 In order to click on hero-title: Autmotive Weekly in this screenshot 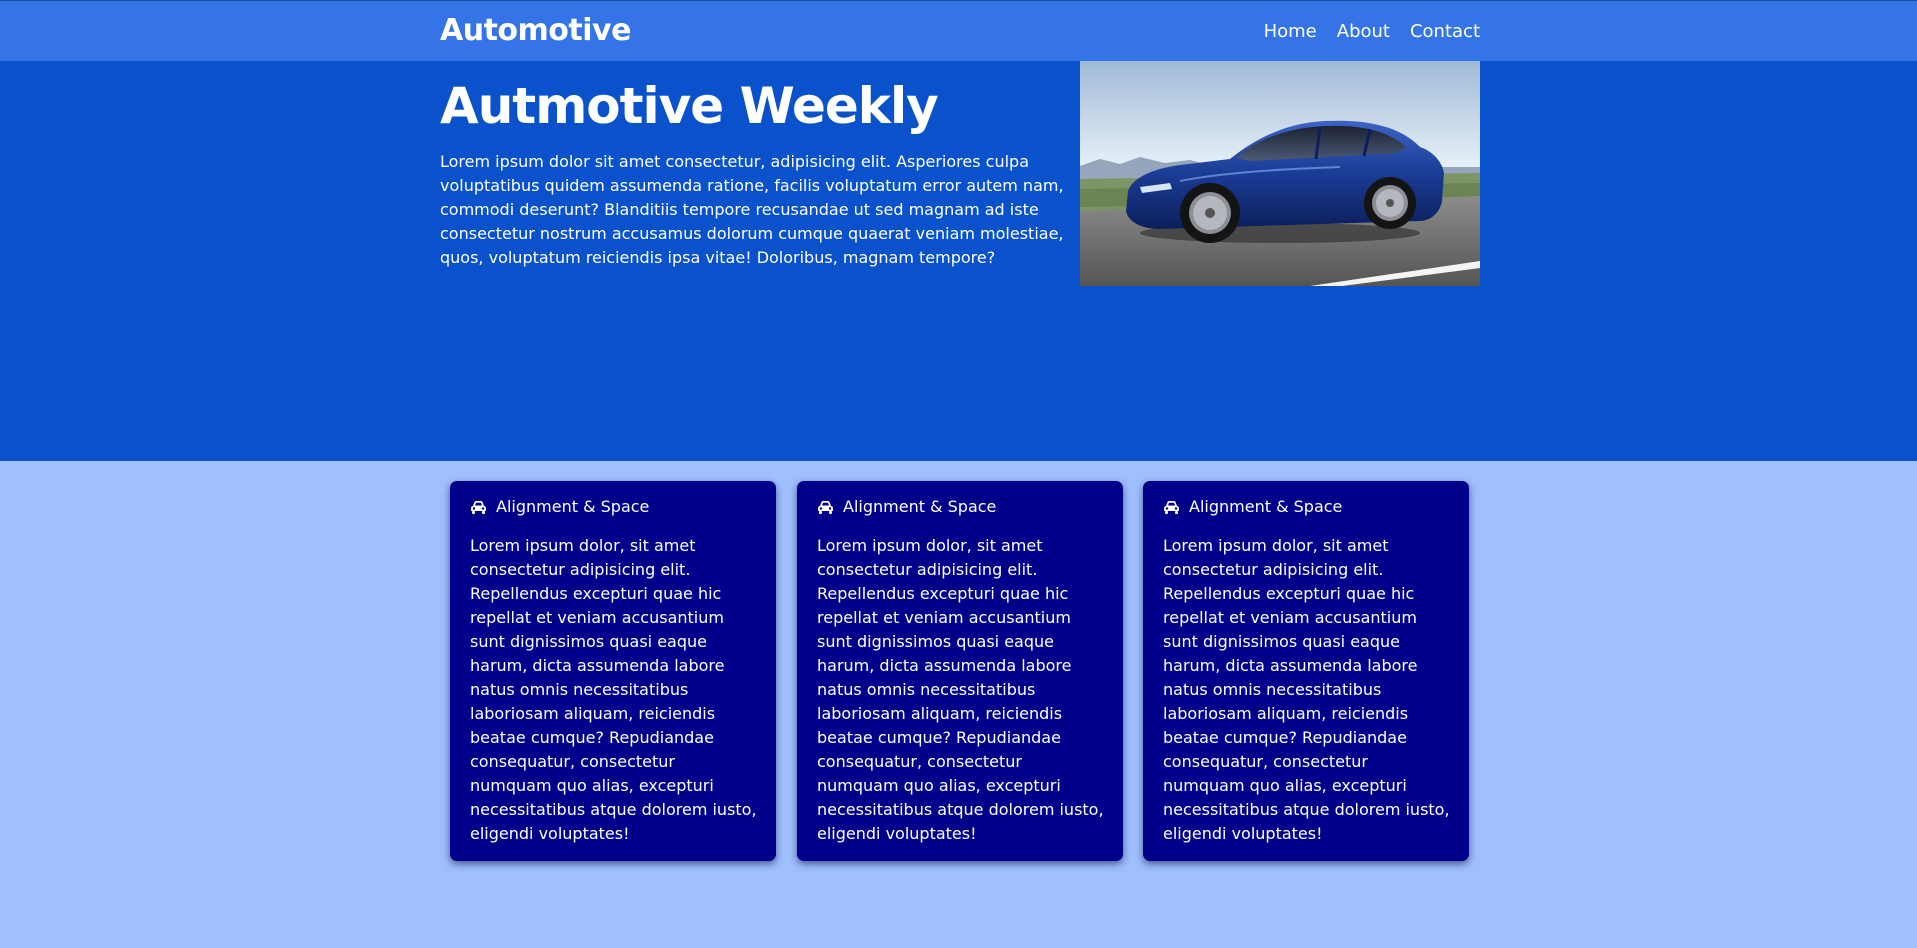, I will do `click(689, 106)`.